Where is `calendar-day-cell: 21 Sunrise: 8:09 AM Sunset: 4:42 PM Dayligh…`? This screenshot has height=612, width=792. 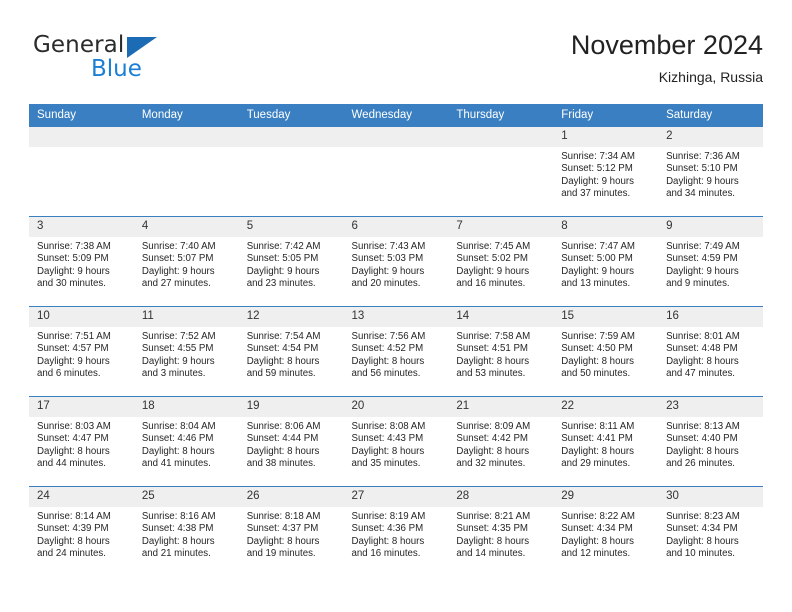 calendar-day-cell: 21 Sunrise: 8:09 AM Sunset: 4:42 PM Dayligh… is located at coordinates (501, 441).